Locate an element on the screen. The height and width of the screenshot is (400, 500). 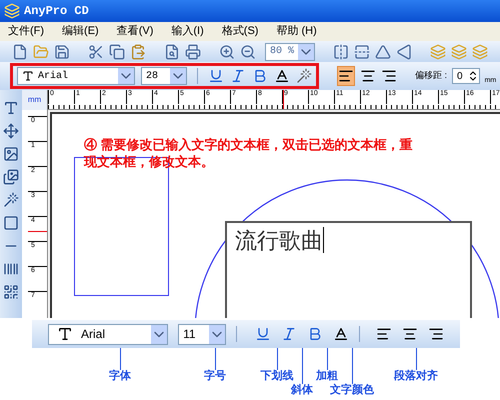
callout-label: 文字颜色 is located at coordinates (352, 390).